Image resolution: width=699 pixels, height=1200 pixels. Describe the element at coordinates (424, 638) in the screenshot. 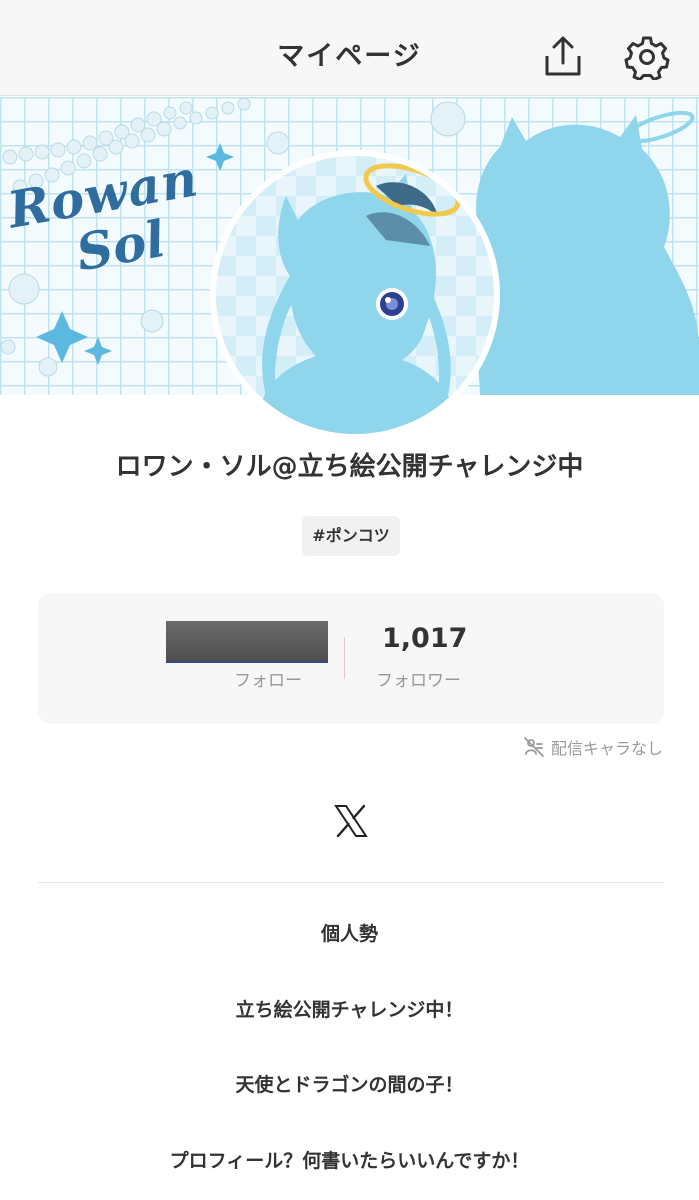

I see `follower-count: 1,017` at that location.